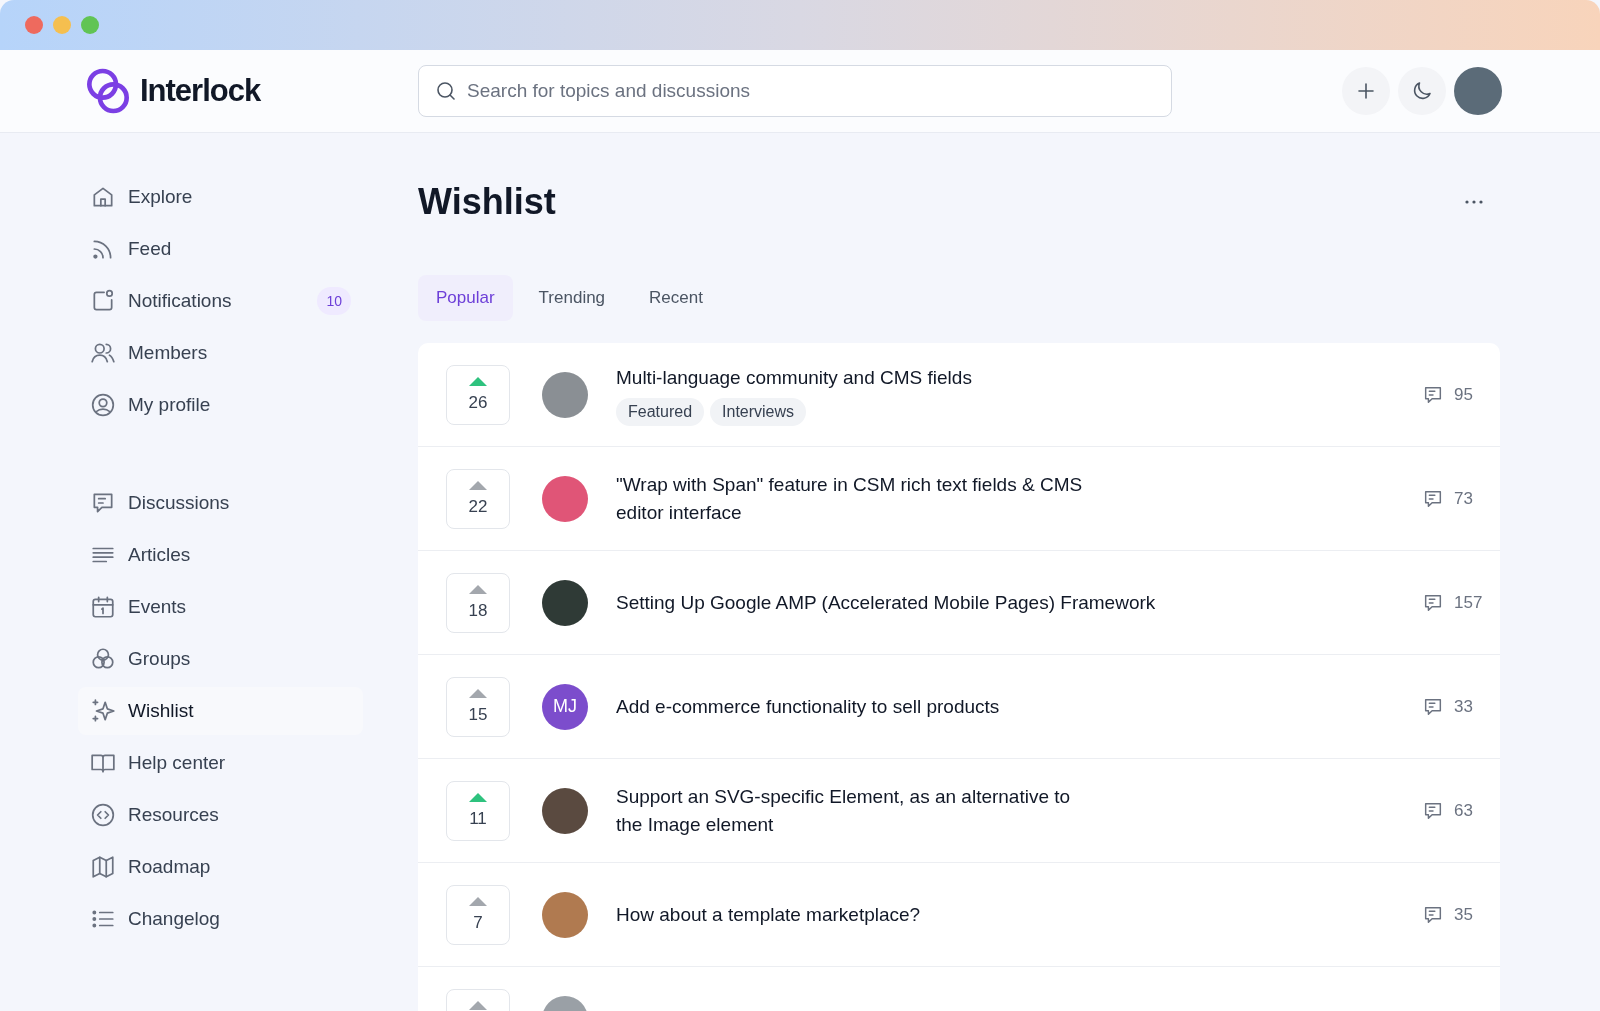 This screenshot has height=1011, width=1600. What do you see at coordinates (1468, 602) in the screenshot?
I see `comment-count: 157` at bounding box center [1468, 602].